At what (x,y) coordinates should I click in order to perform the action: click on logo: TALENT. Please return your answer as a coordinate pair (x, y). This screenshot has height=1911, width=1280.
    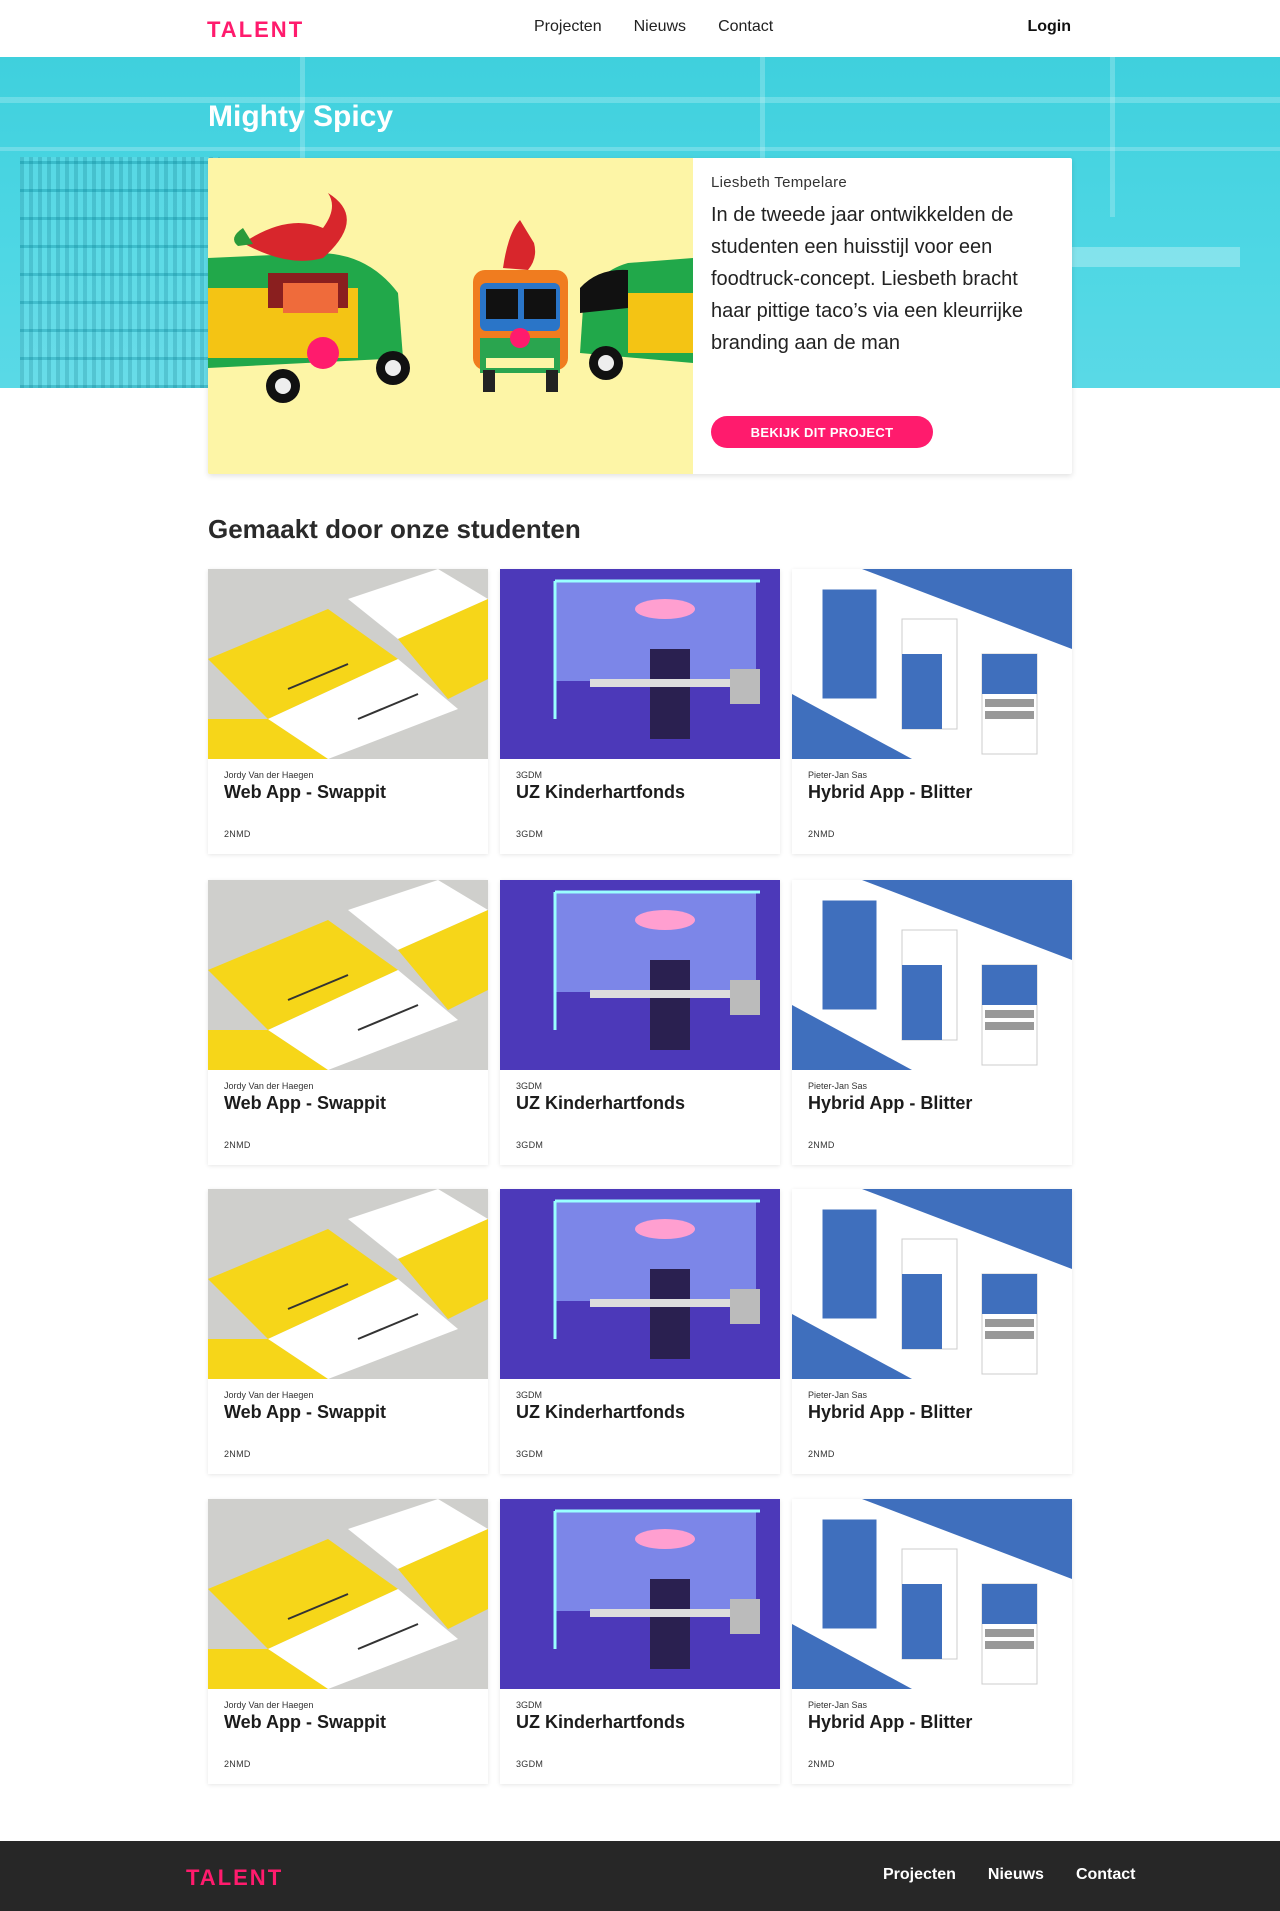
    Looking at the image, I should click on (255, 30).